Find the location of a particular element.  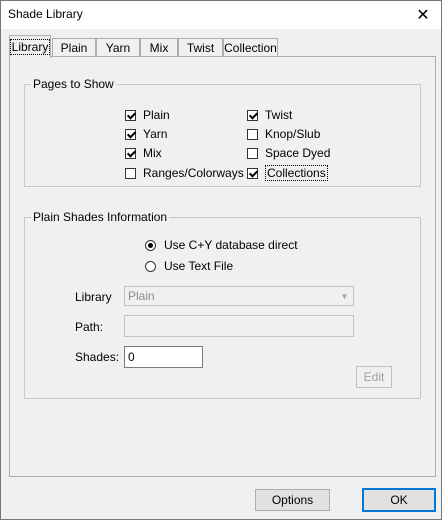

tab-plain: Plain is located at coordinates (74, 47).